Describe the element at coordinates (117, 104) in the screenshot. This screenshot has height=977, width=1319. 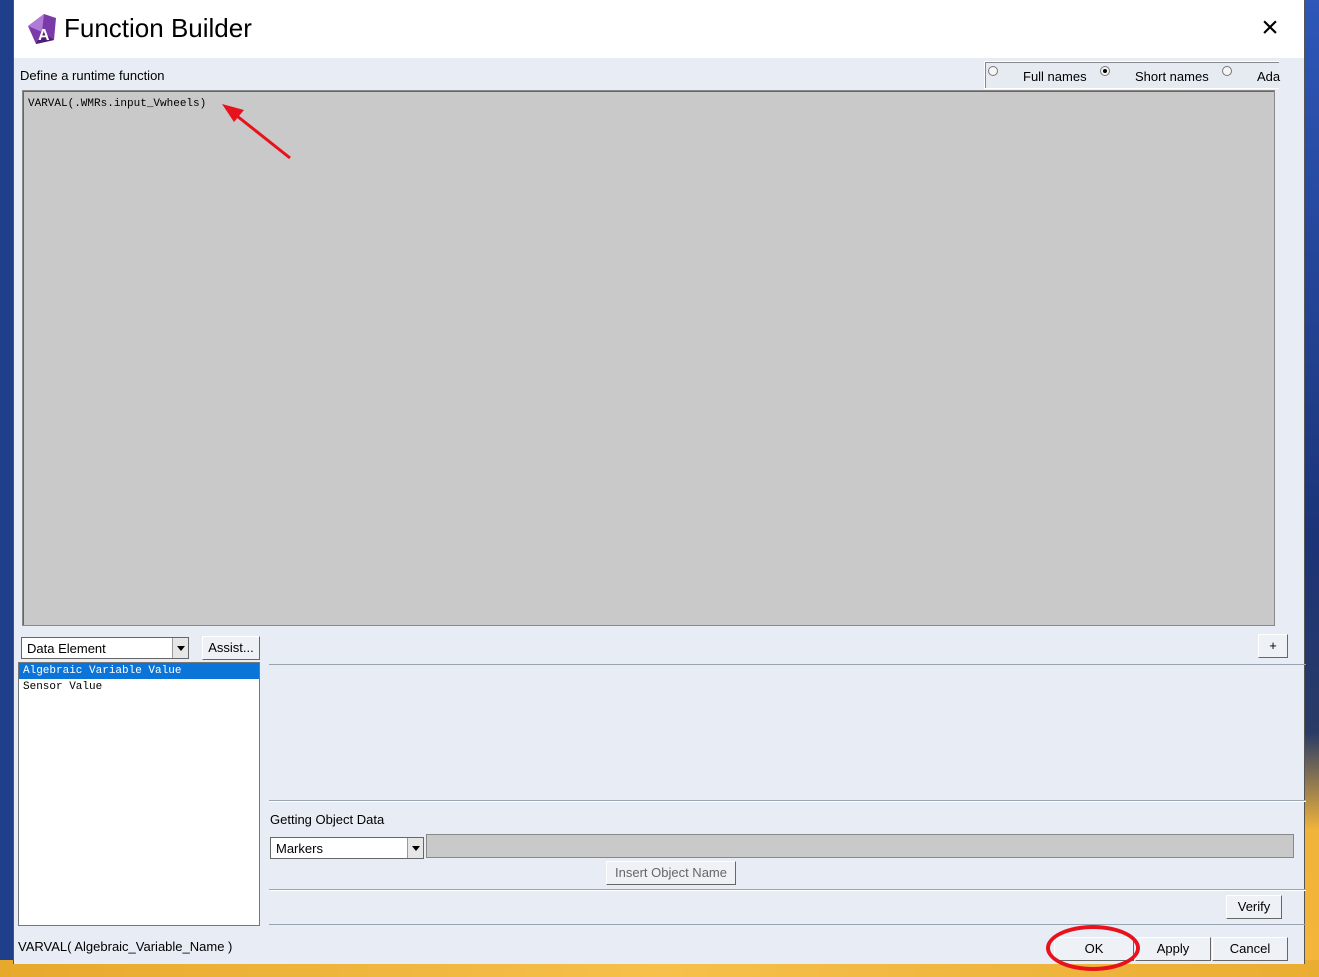
I see `function-expression: VARVAL(.WMRs.input_Vwheels)` at that location.